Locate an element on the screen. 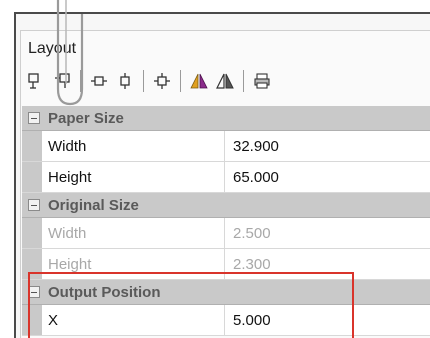 The width and height of the screenshot is (430, 338). section-label: Paper Size is located at coordinates (86, 118).